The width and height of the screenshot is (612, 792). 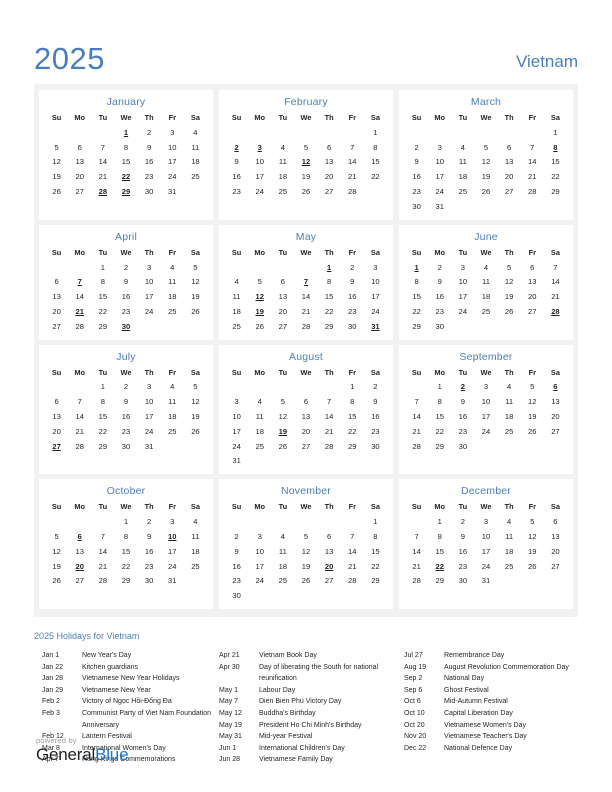 I want to click on day-cell-holiday: 28, so click(x=555, y=311).